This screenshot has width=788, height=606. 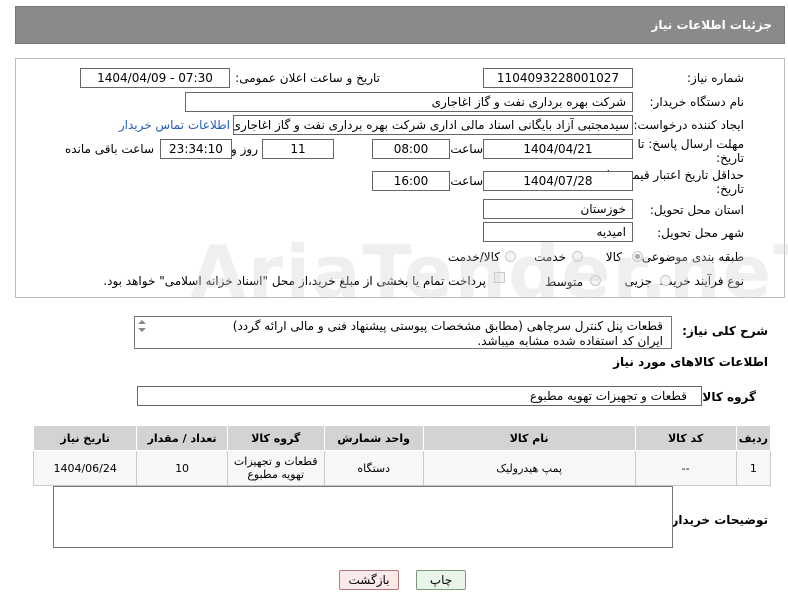 I want to click on days-remaining-field: 11, so click(x=298, y=149).